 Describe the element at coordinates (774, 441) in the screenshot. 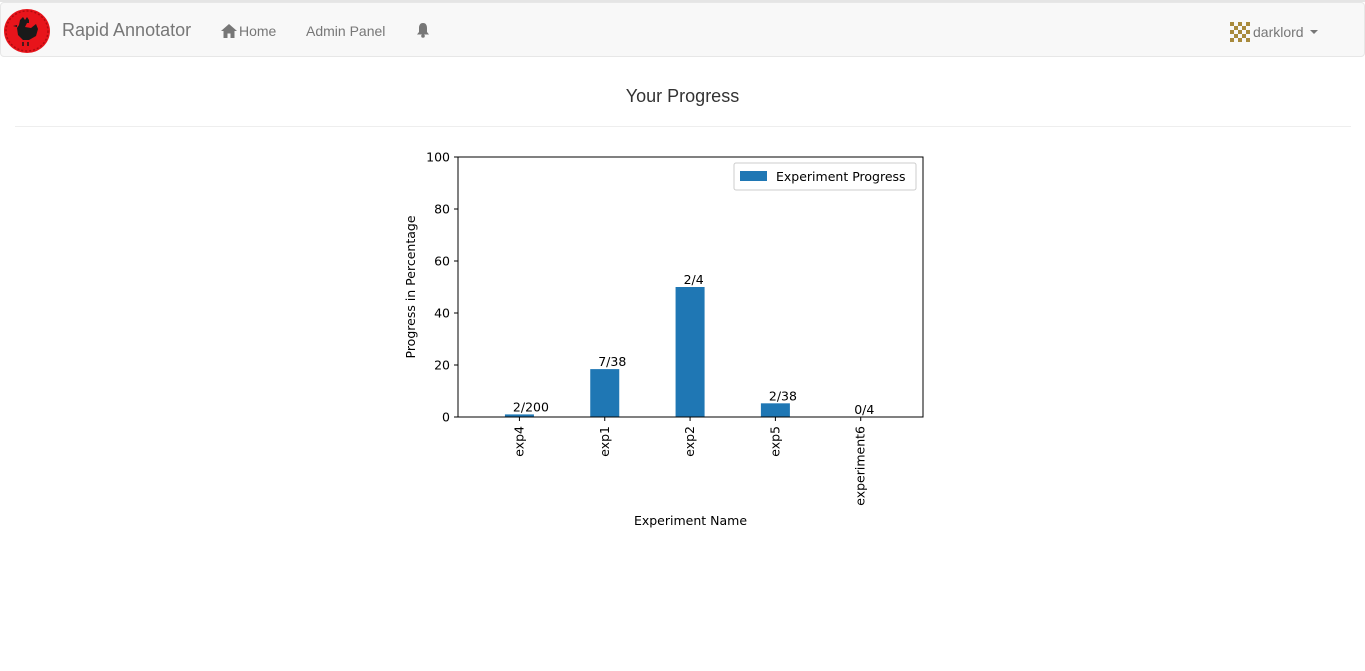

I see `x-tick-label-exp5: exp5` at that location.